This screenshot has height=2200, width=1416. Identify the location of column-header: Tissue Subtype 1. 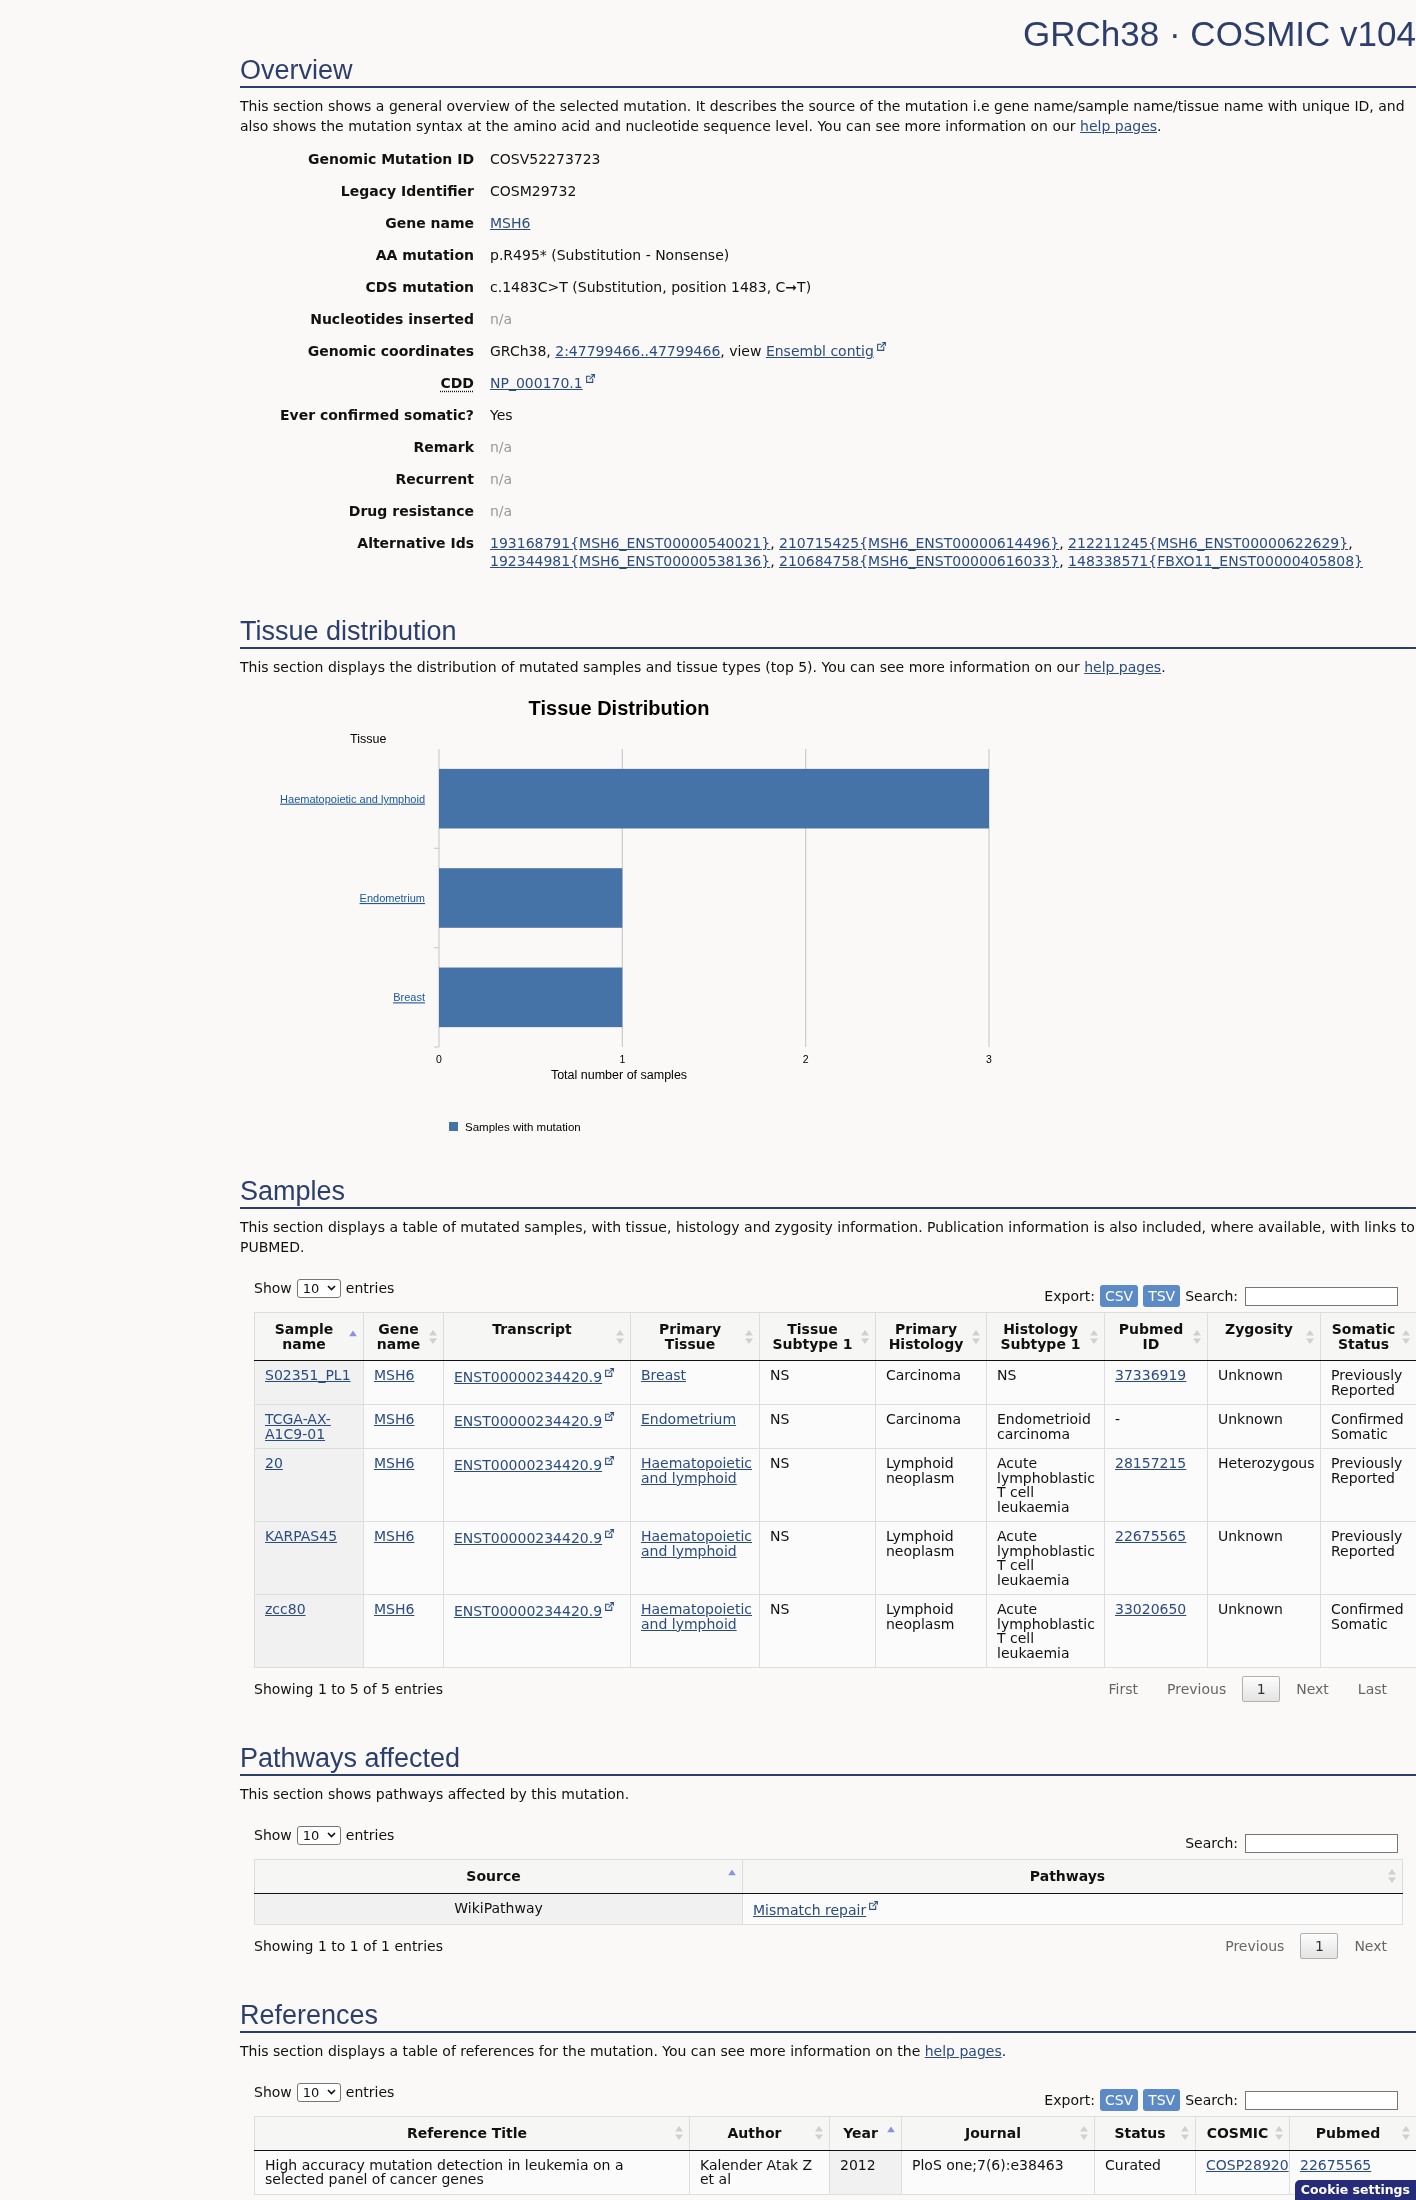
(817, 1336).